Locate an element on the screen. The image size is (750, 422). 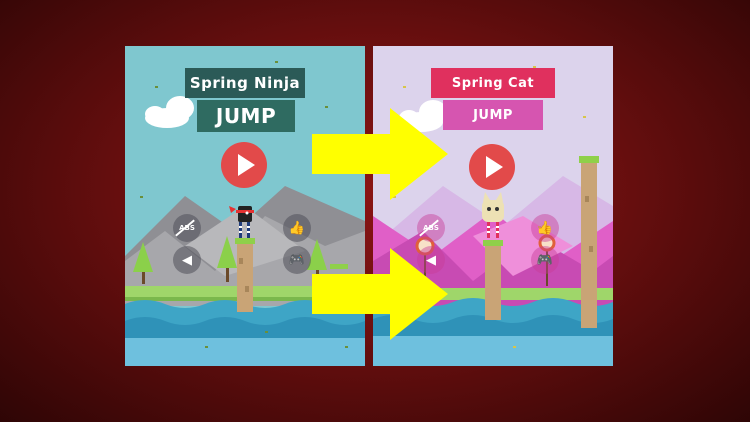
speaker-icon: ◀ is located at coordinates (187, 260).